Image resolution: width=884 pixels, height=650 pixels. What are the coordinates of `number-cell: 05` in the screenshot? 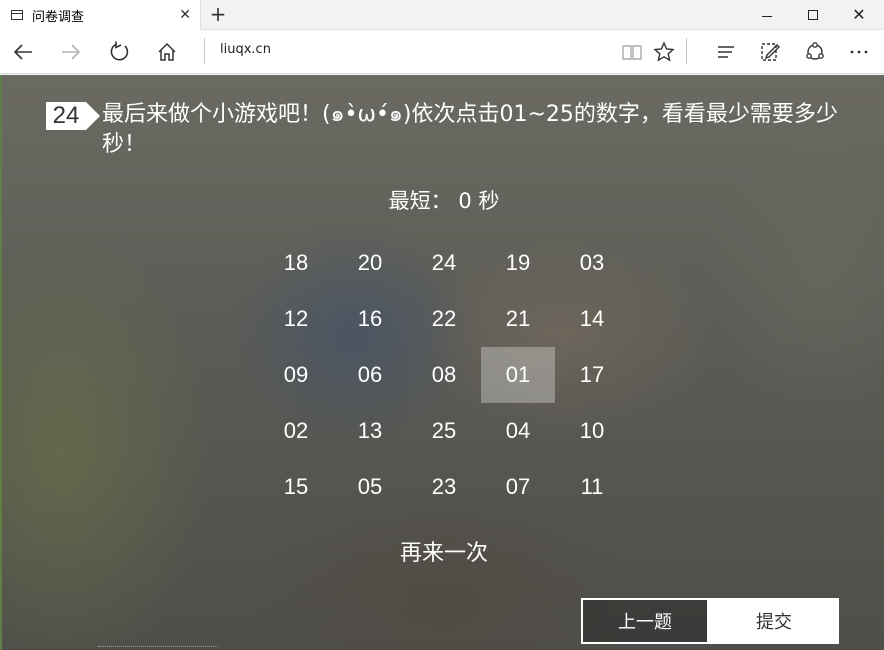 It's located at (370, 487).